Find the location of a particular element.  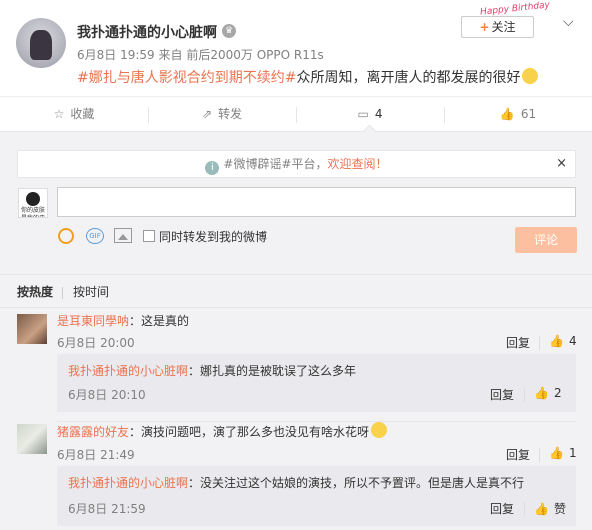

comment-count: 4 is located at coordinates (378, 114).